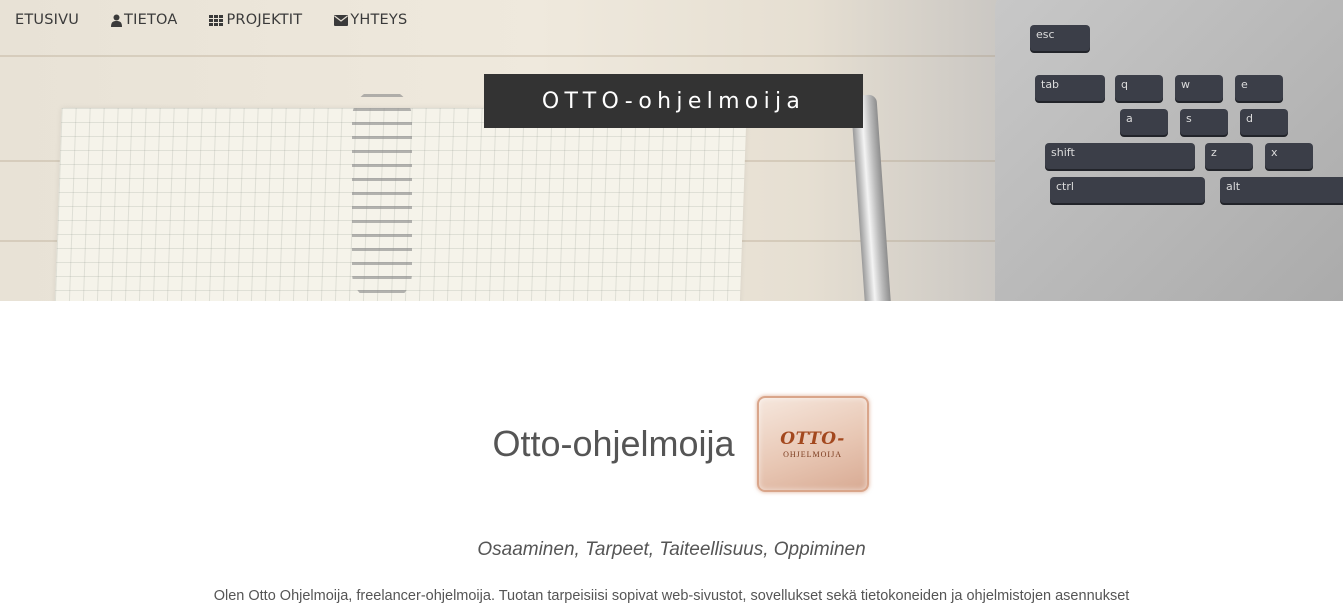 The width and height of the screenshot is (1343, 615). I want to click on nav-item-label: PROJEKTIT, so click(264, 20).